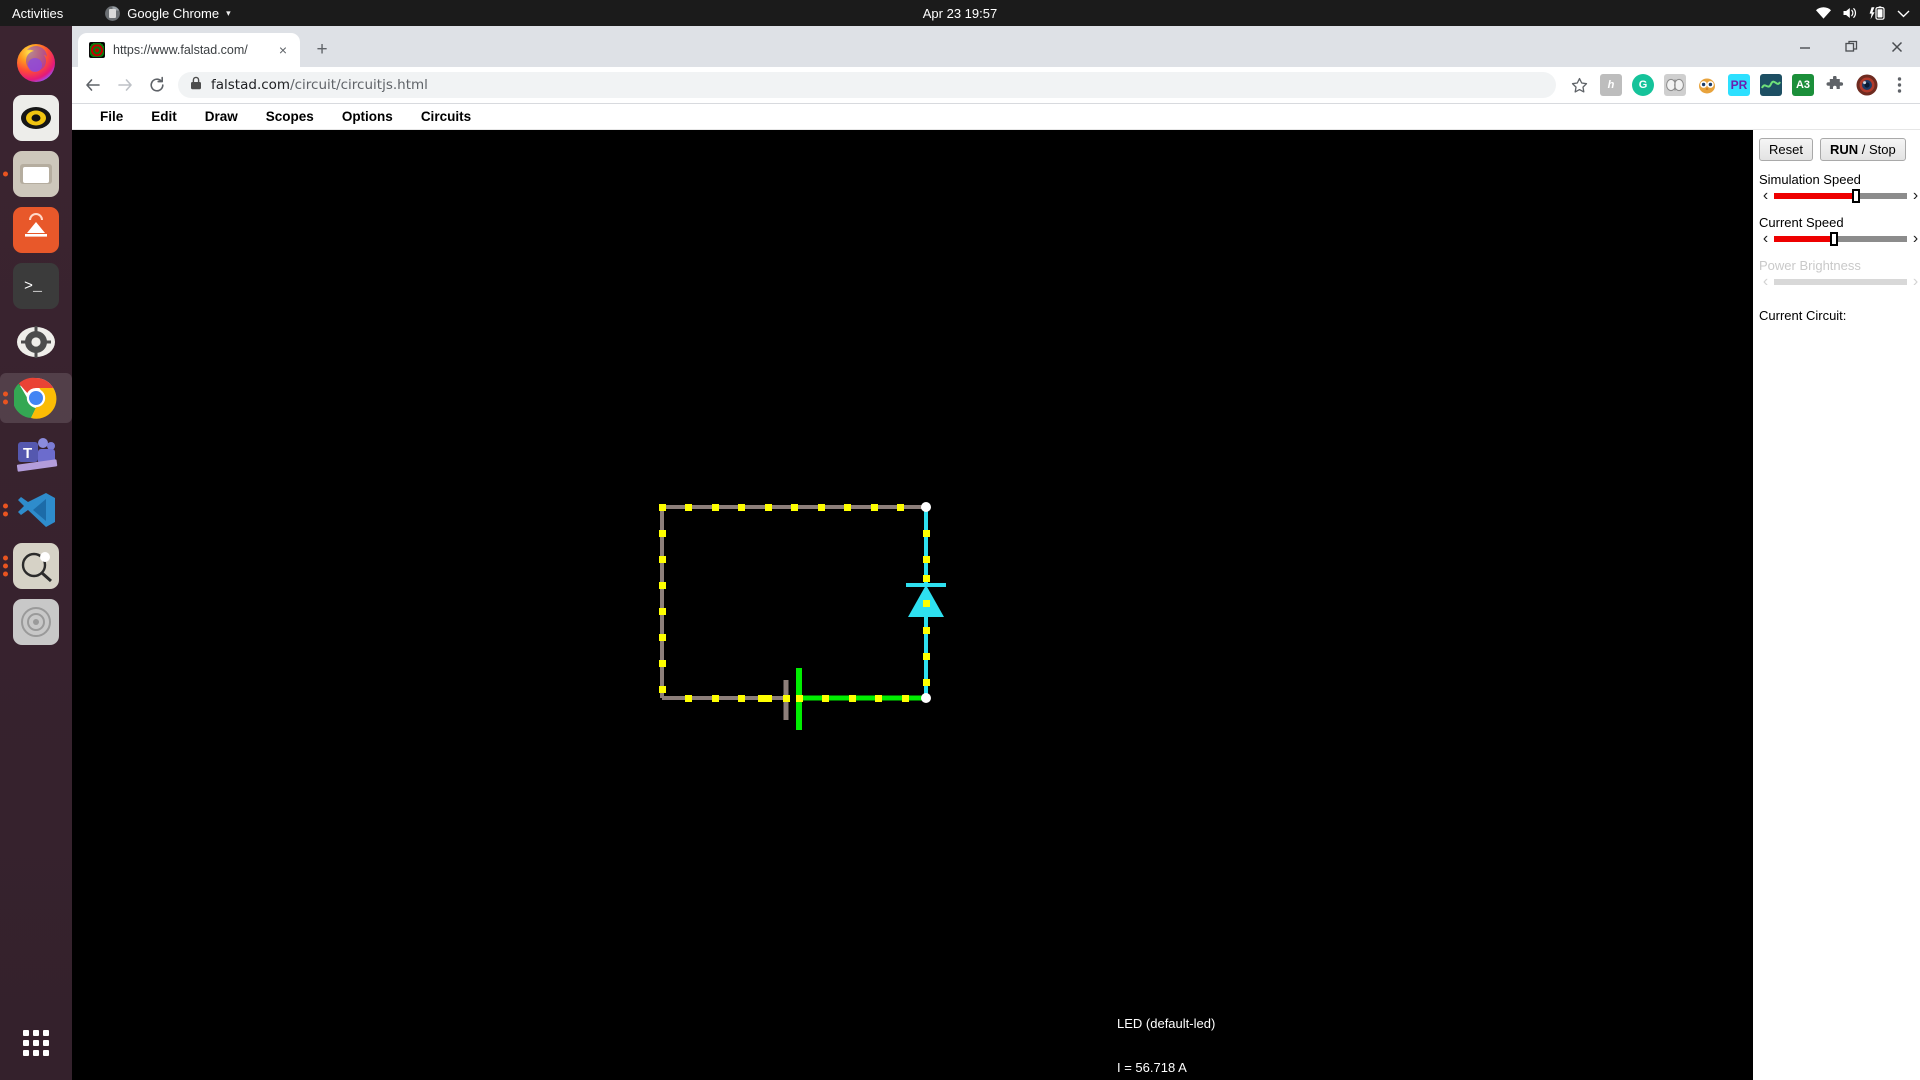 This screenshot has height=1080, width=1920. What do you see at coordinates (36, 1043) in the screenshot?
I see `show-applications-button` at bounding box center [36, 1043].